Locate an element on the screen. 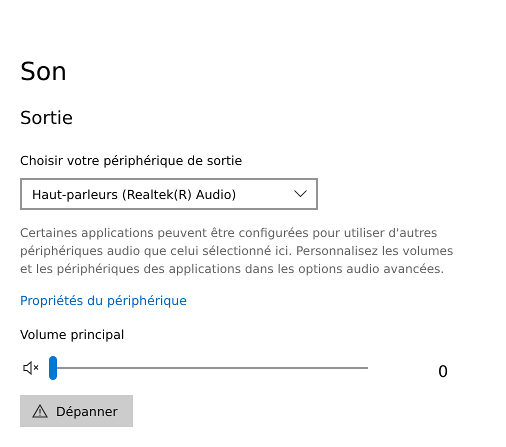  section-title: Sortie is located at coordinates (47, 119).